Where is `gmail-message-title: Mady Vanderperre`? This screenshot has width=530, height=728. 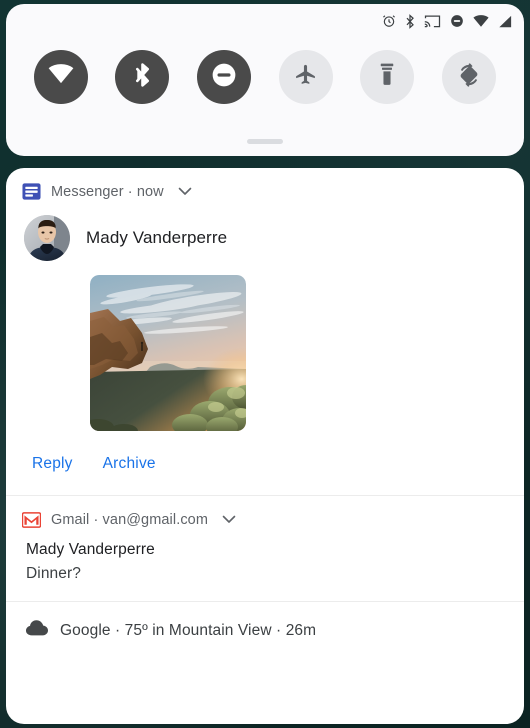 gmail-message-title: Mady Vanderperre is located at coordinates (90, 549).